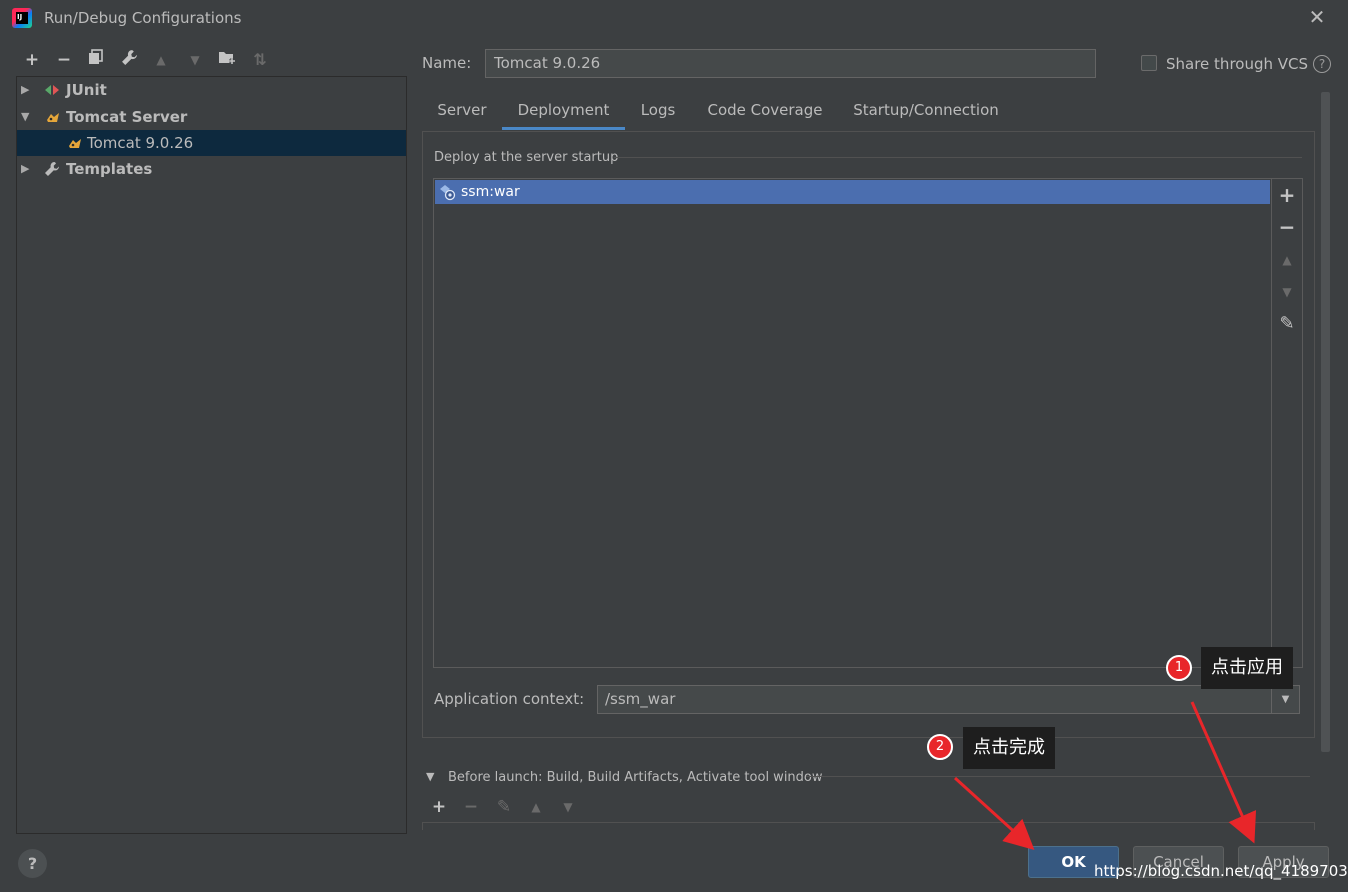 The height and width of the screenshot is (892, 1348). Describe the element at coordinates (1247, 668) in the screenshot. I see `annotation-note-1: 点击应用` at that location.